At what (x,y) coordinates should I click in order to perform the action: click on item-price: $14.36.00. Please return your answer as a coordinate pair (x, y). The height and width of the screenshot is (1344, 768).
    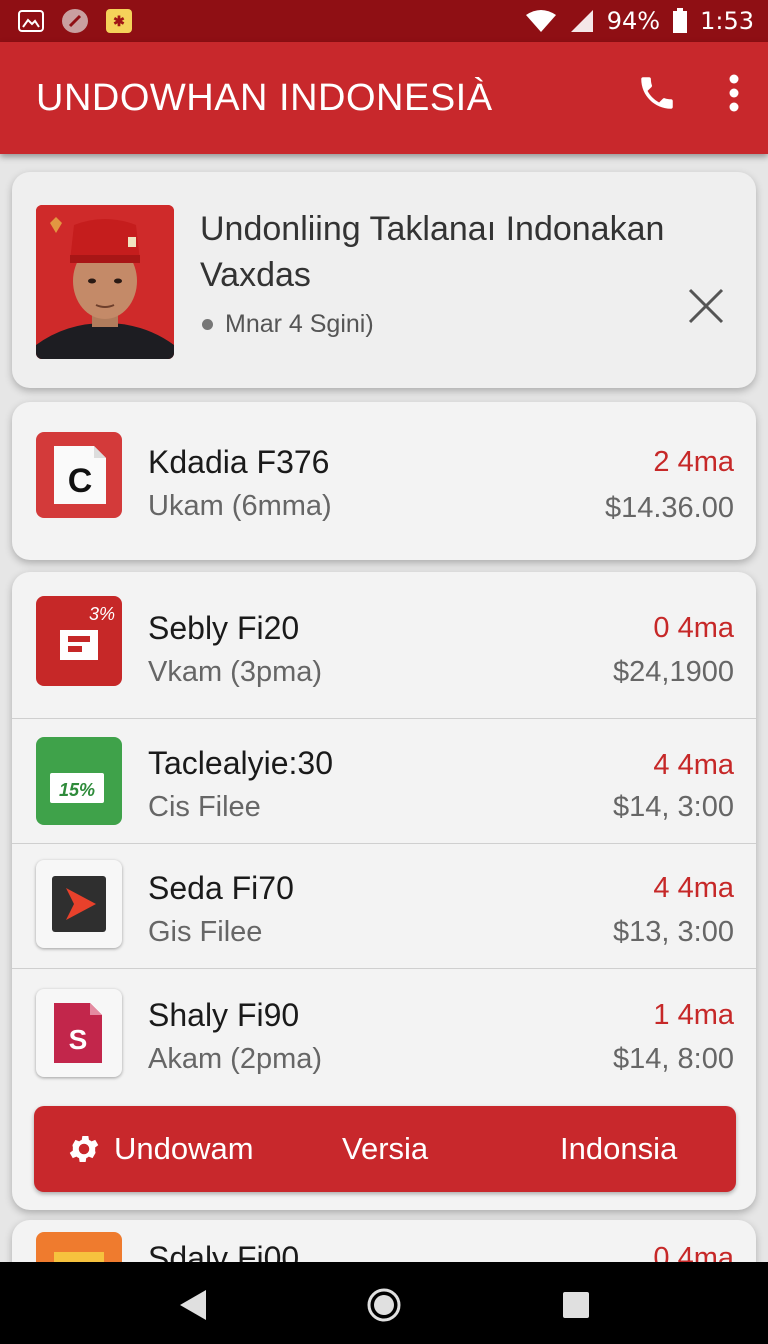
    Looking at the image, I should click on (669, 508).